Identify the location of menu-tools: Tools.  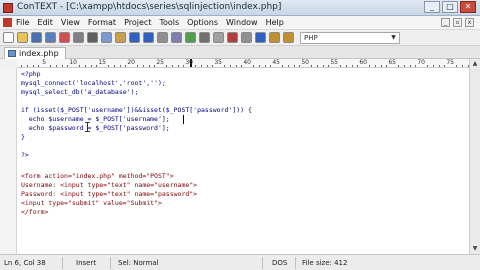
(169, 23).